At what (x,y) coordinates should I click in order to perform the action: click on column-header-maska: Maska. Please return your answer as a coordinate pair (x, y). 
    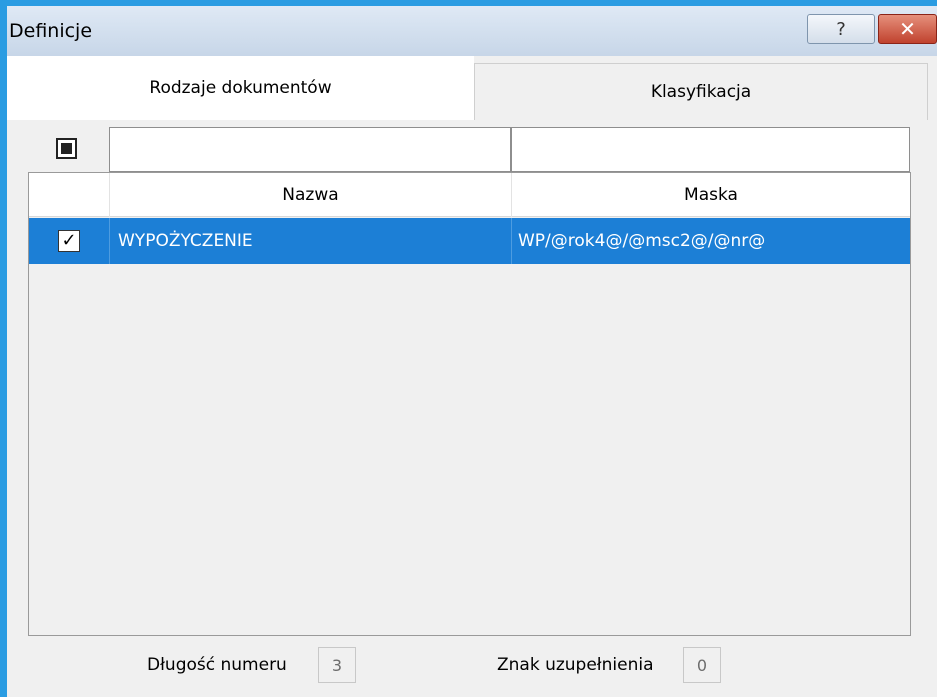
    Looking at the image, I should click on (711, 195).